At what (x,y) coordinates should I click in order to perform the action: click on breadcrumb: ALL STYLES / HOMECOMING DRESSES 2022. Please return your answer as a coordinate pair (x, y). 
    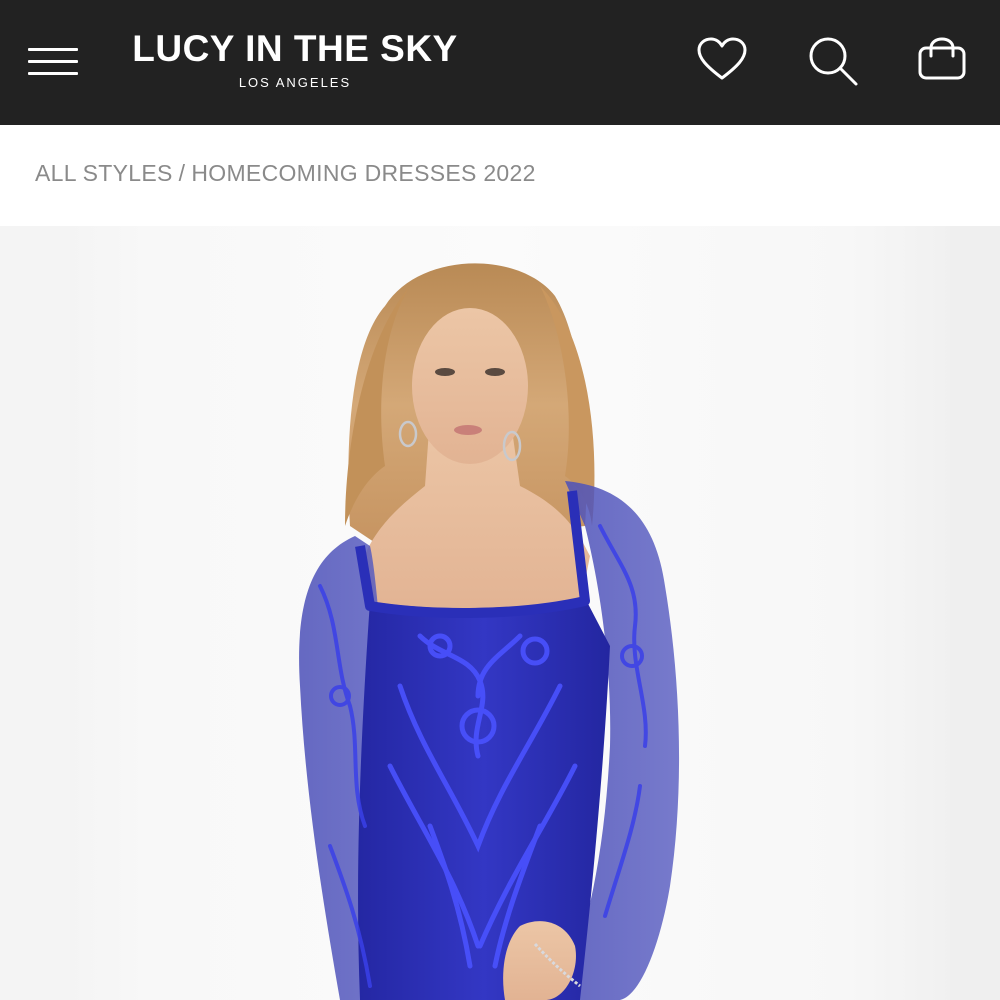
    Looking at the image, I should click on (285, 176).